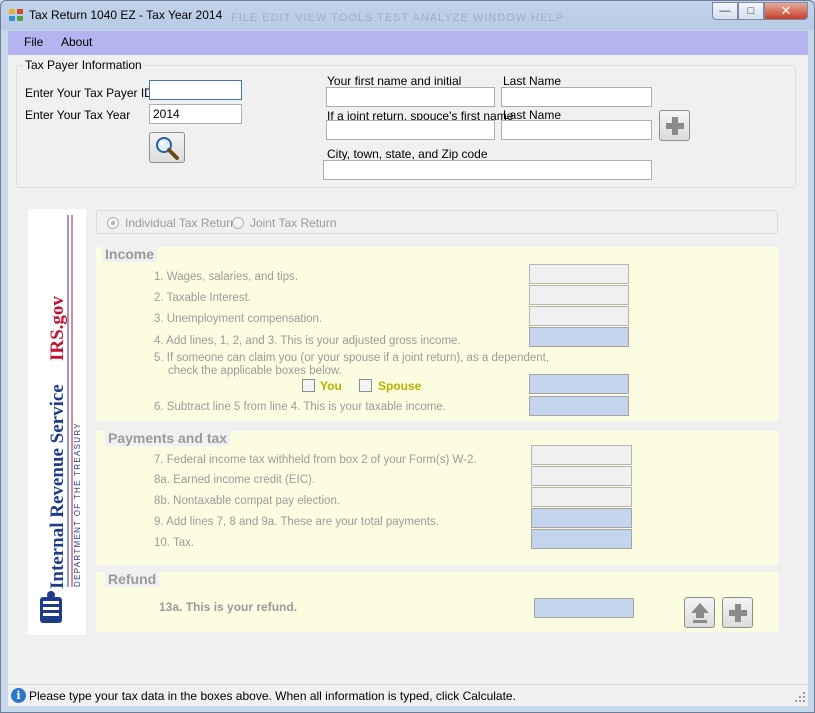 The width and height of the screenshot is (815, 713). Describe the element at coordinates (181, 223) in the screenshot. I see `individual-return-label: Individual Tax Return` at that location.